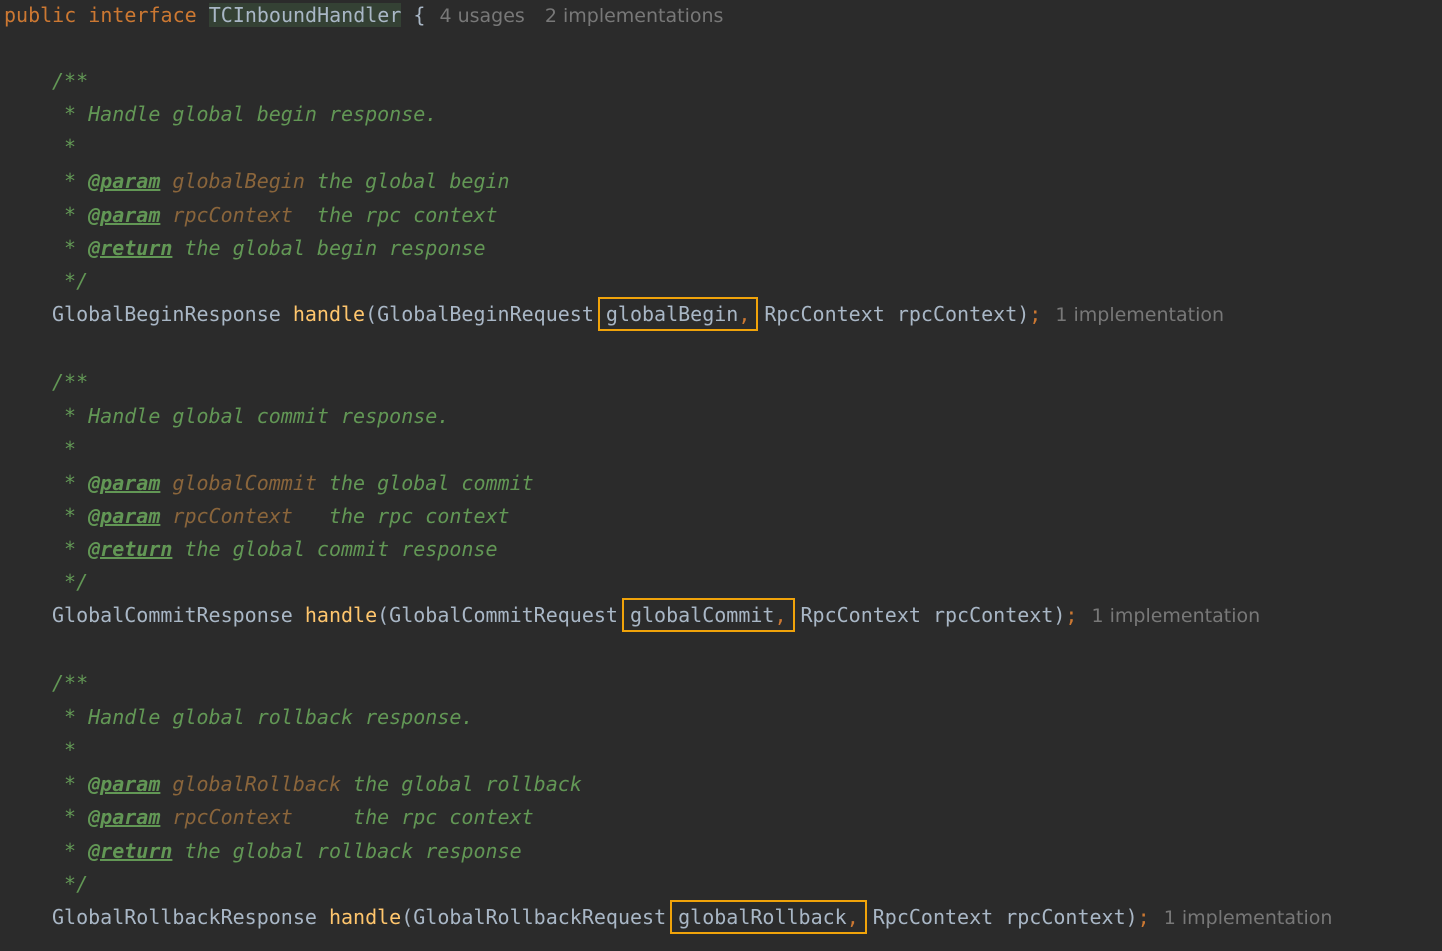  I want to click on doc-param1-line: * @param globalBegin the global begin, so click(281, 181).